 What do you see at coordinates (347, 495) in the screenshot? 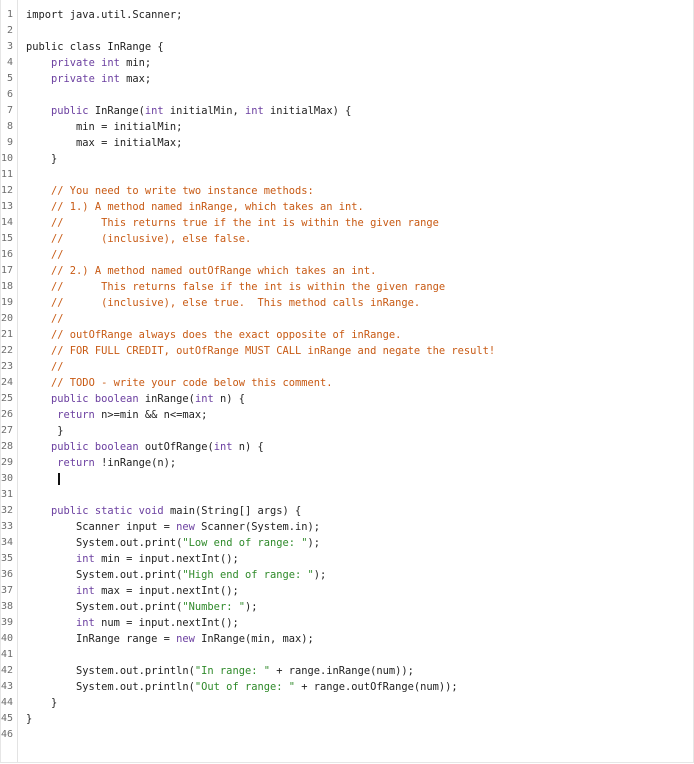
I see `code-line: 31` at bounding box center [347, 495].